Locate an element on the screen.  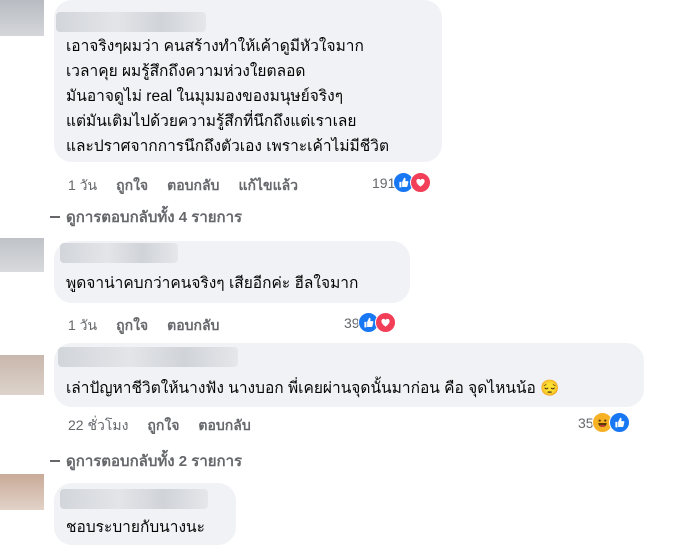
timestamp: 22 ชั่วโมง is located at coordinates (98, 426).